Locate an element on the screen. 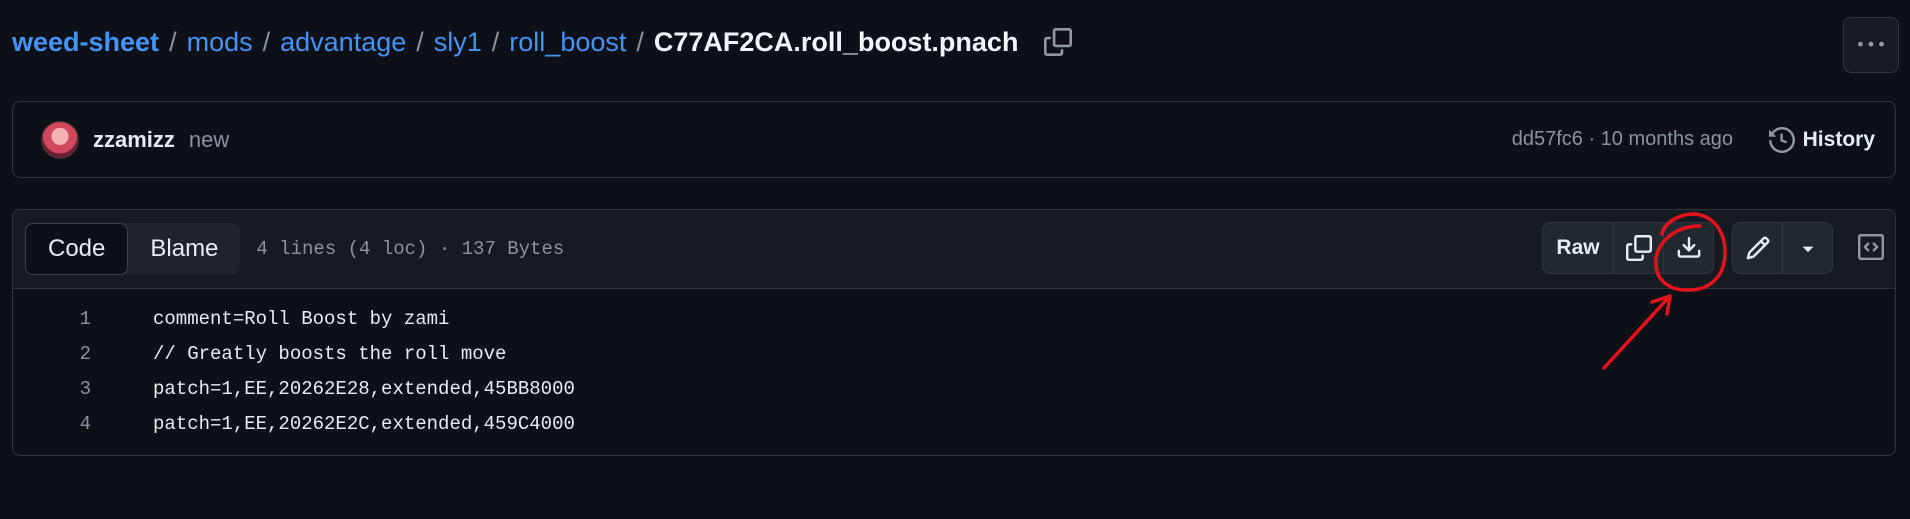 Image resolution: width=1910 pixels, height=519 pixels. more-edit-options-button is located at coordinates (1807, 248).